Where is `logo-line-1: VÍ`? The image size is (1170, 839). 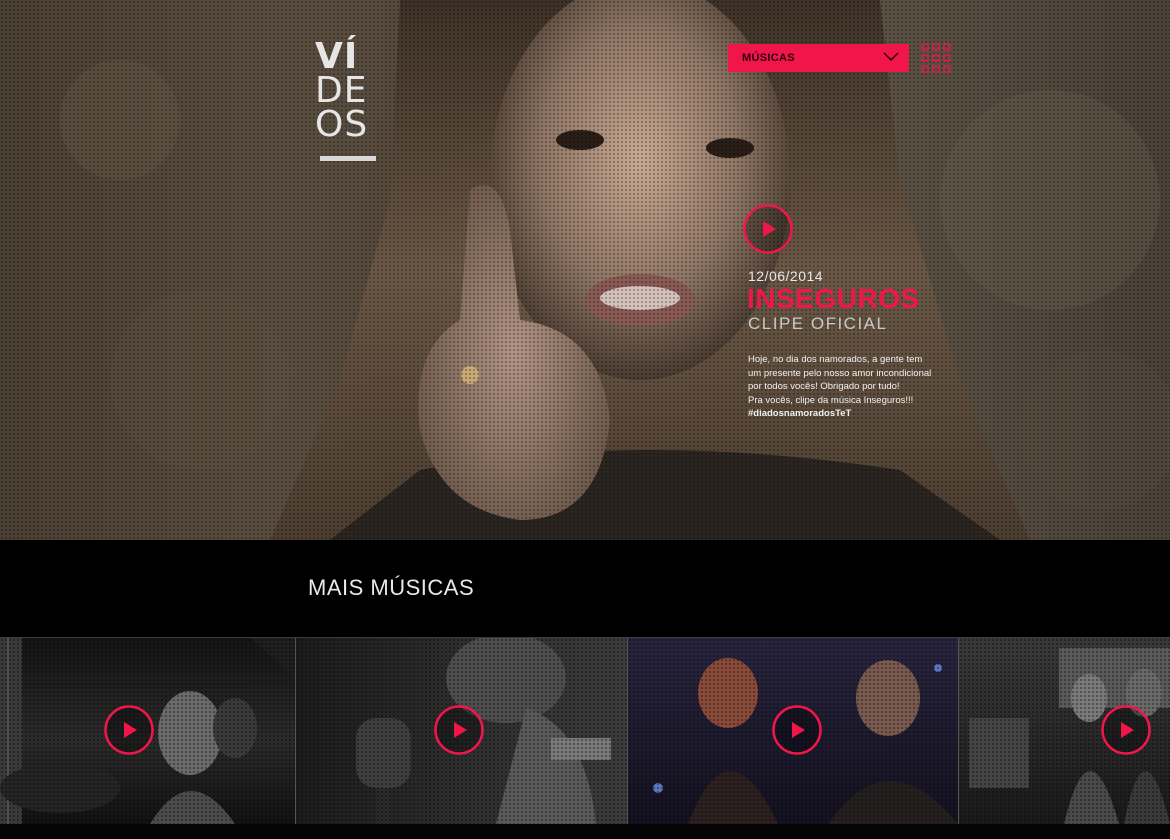 logo-line-1: VÍ is located at coordinates (337, 56).